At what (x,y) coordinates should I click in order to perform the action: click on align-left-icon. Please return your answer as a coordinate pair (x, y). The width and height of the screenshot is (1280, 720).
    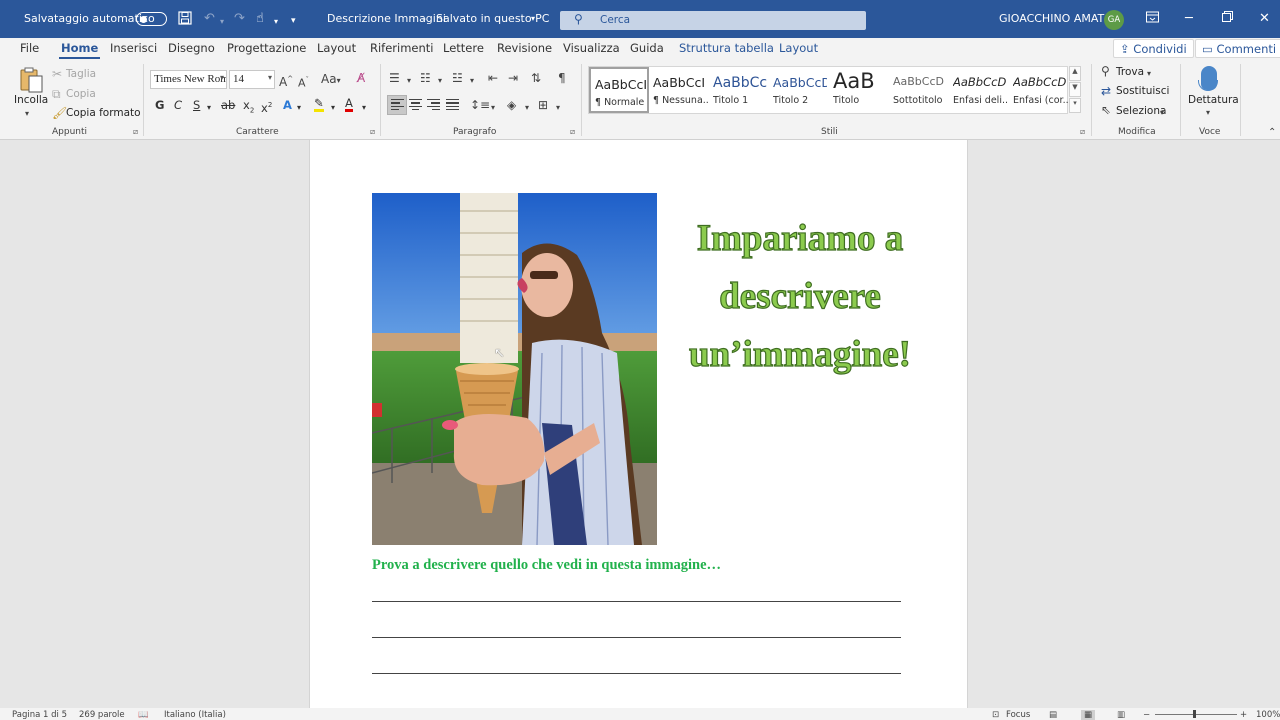
    Looking at the image, I should click on (397, 105).